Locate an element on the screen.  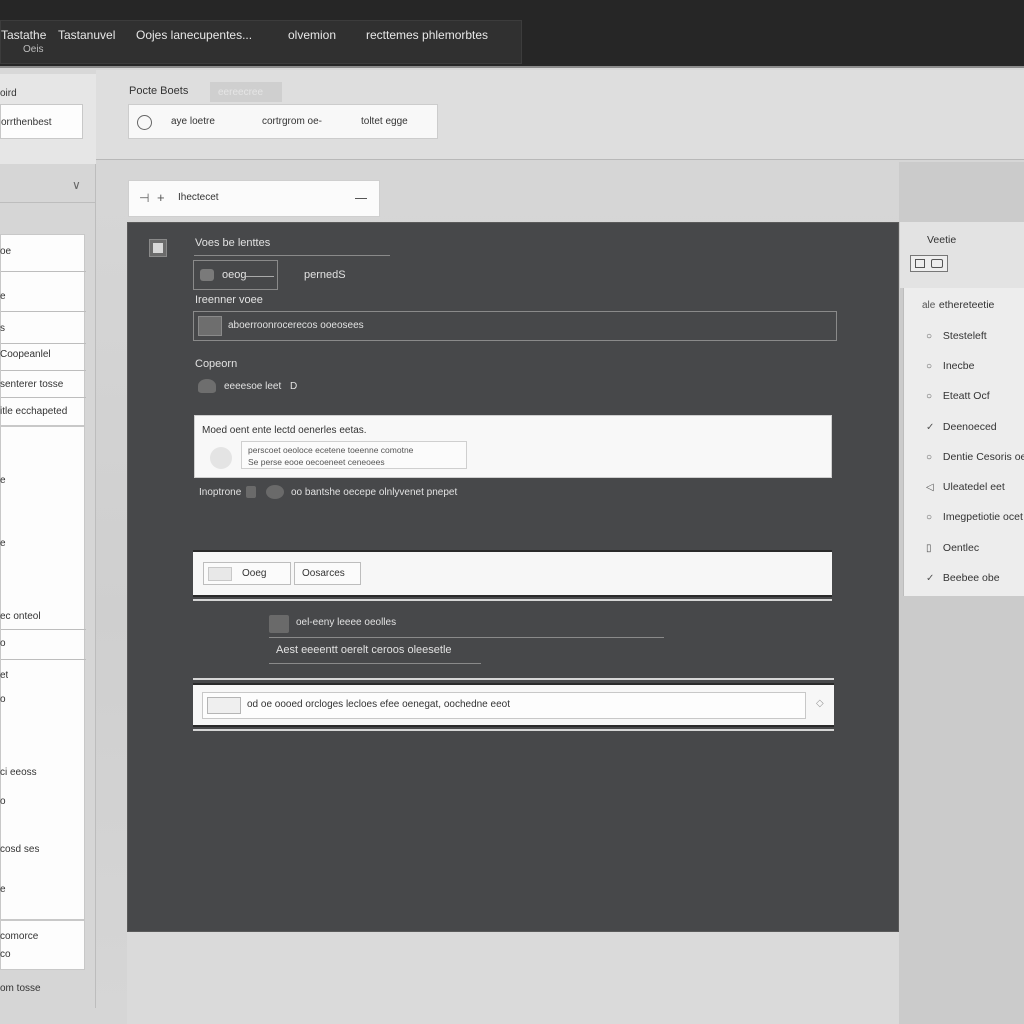
back-icon: ⊣ is located at coordinates (144, 198).